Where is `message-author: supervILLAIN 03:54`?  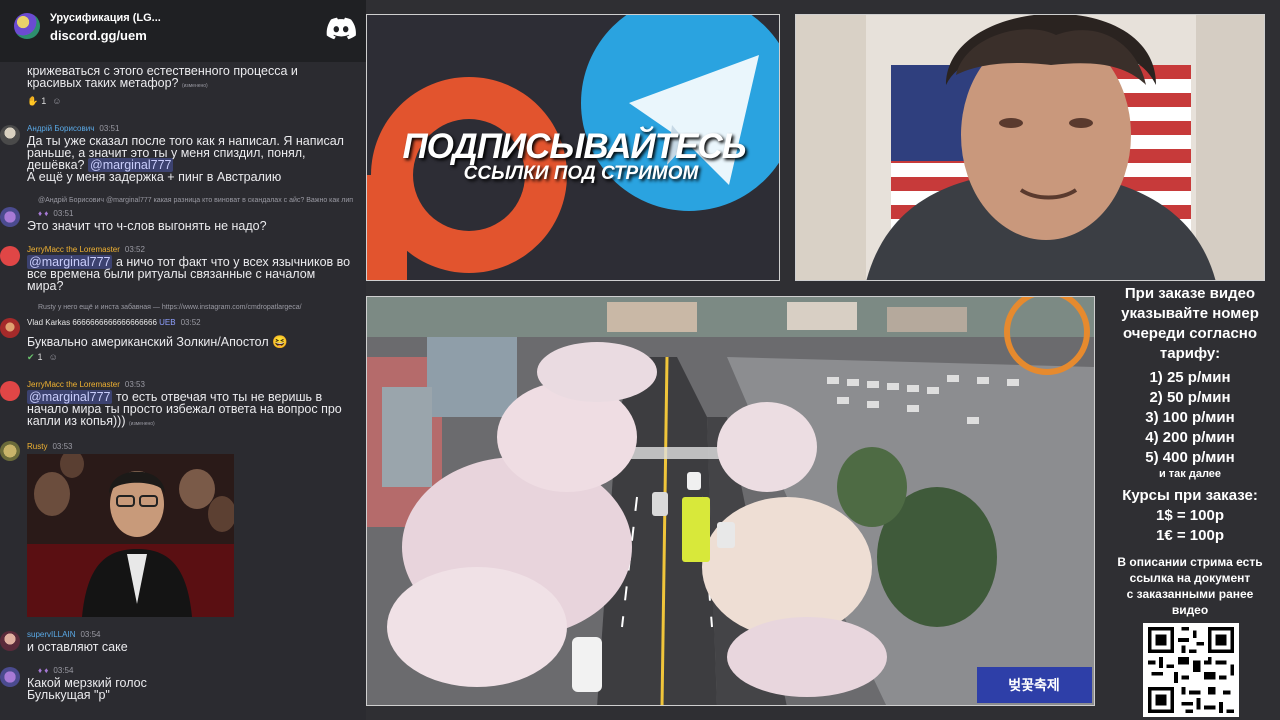
message-author: supervILLAIN 03:54 is located at coordinates (64, 634).